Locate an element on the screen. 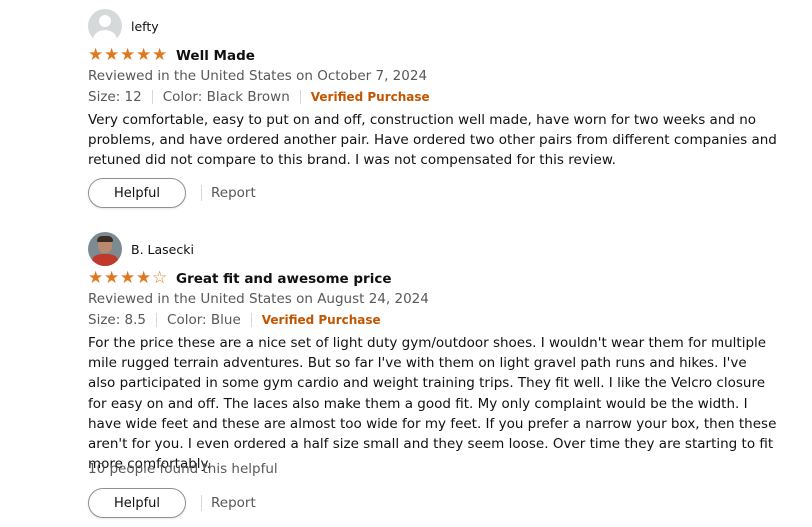 This screenshot has width=812, height=527. reviewer-name: B. Lasecki is located at coordinates (162, 249).